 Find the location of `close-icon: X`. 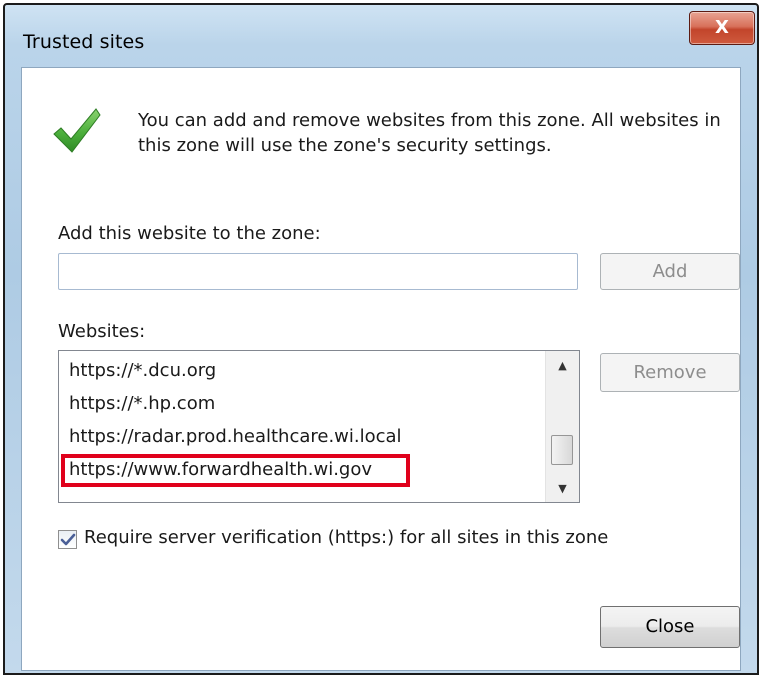

close-icon: X is located at coordinates (722, 27).